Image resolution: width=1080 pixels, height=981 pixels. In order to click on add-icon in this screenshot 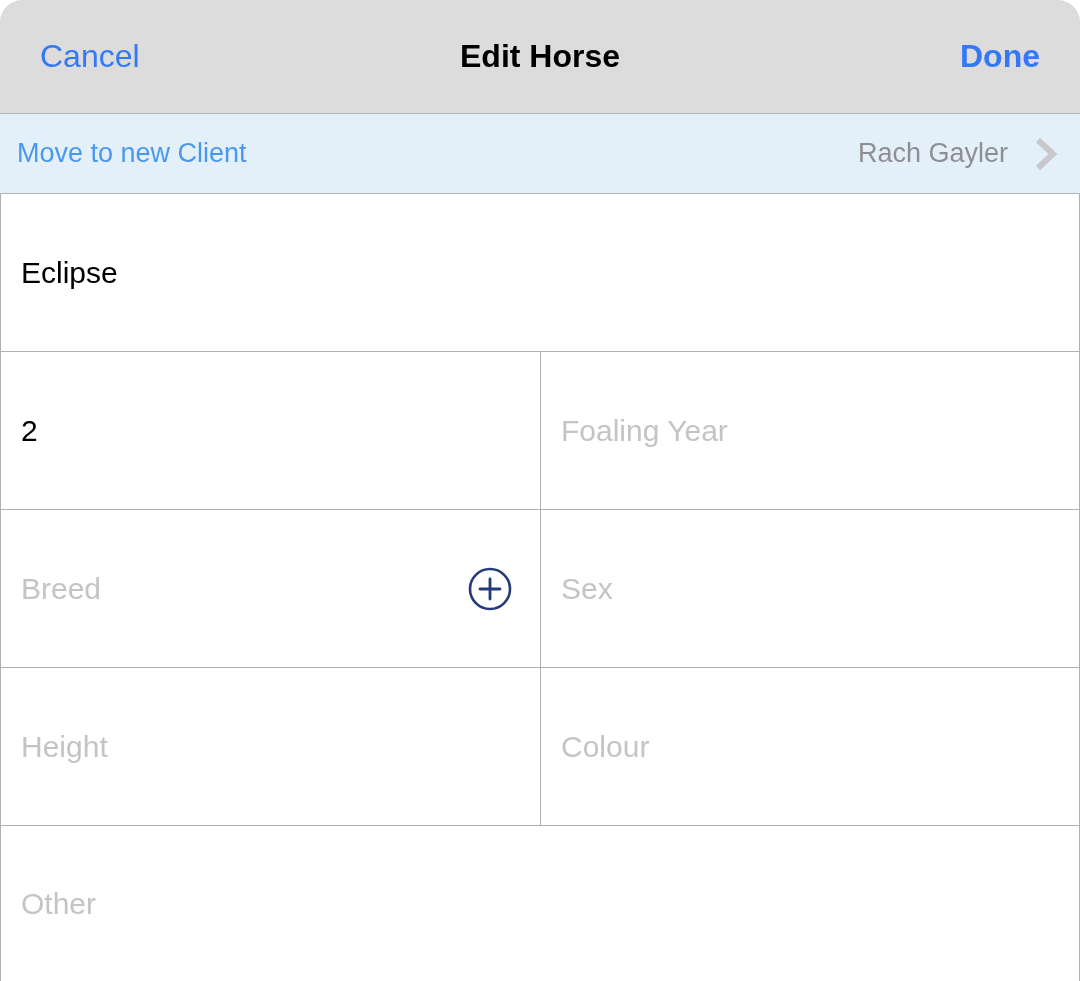, I will do `click(490, 588)`.